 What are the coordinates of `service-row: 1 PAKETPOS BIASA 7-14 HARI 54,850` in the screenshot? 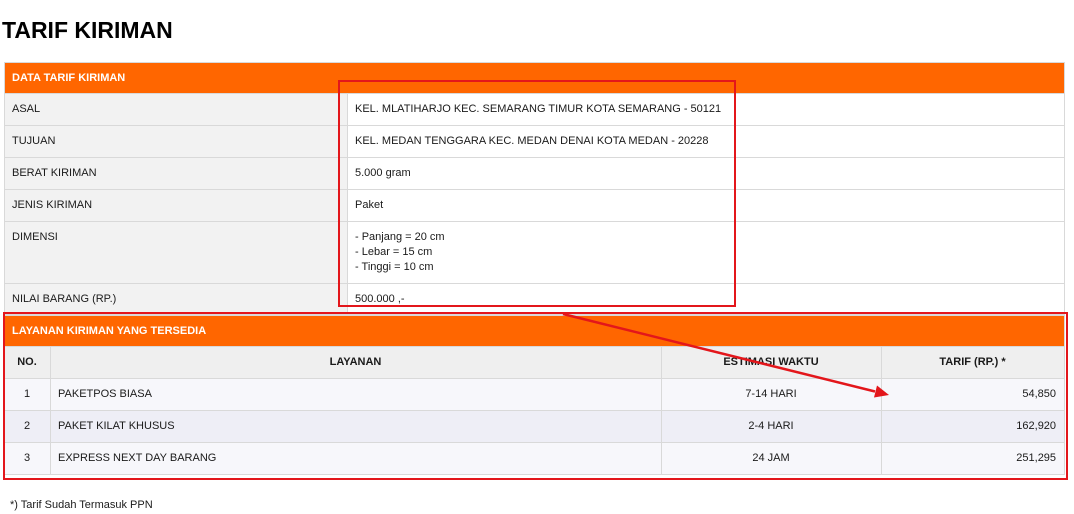 It's located at (535, 394).